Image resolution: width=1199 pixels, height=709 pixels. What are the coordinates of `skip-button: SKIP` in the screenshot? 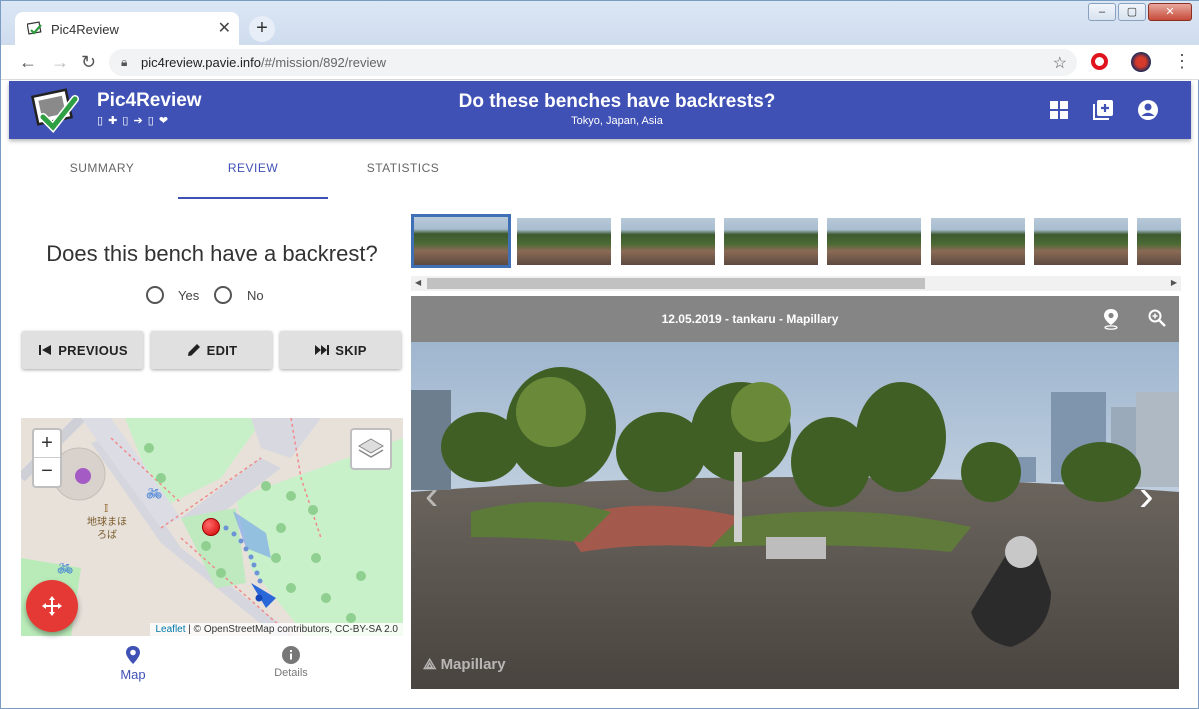 It's located at (340, 350).